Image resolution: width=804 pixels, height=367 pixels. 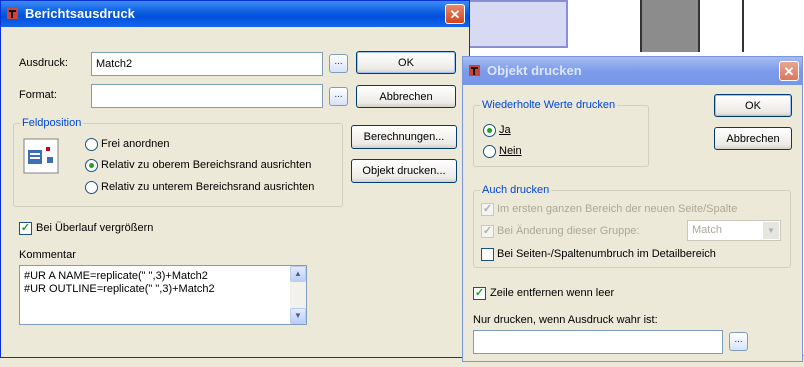 I want to click on format-field, so click(x=207, y=96).